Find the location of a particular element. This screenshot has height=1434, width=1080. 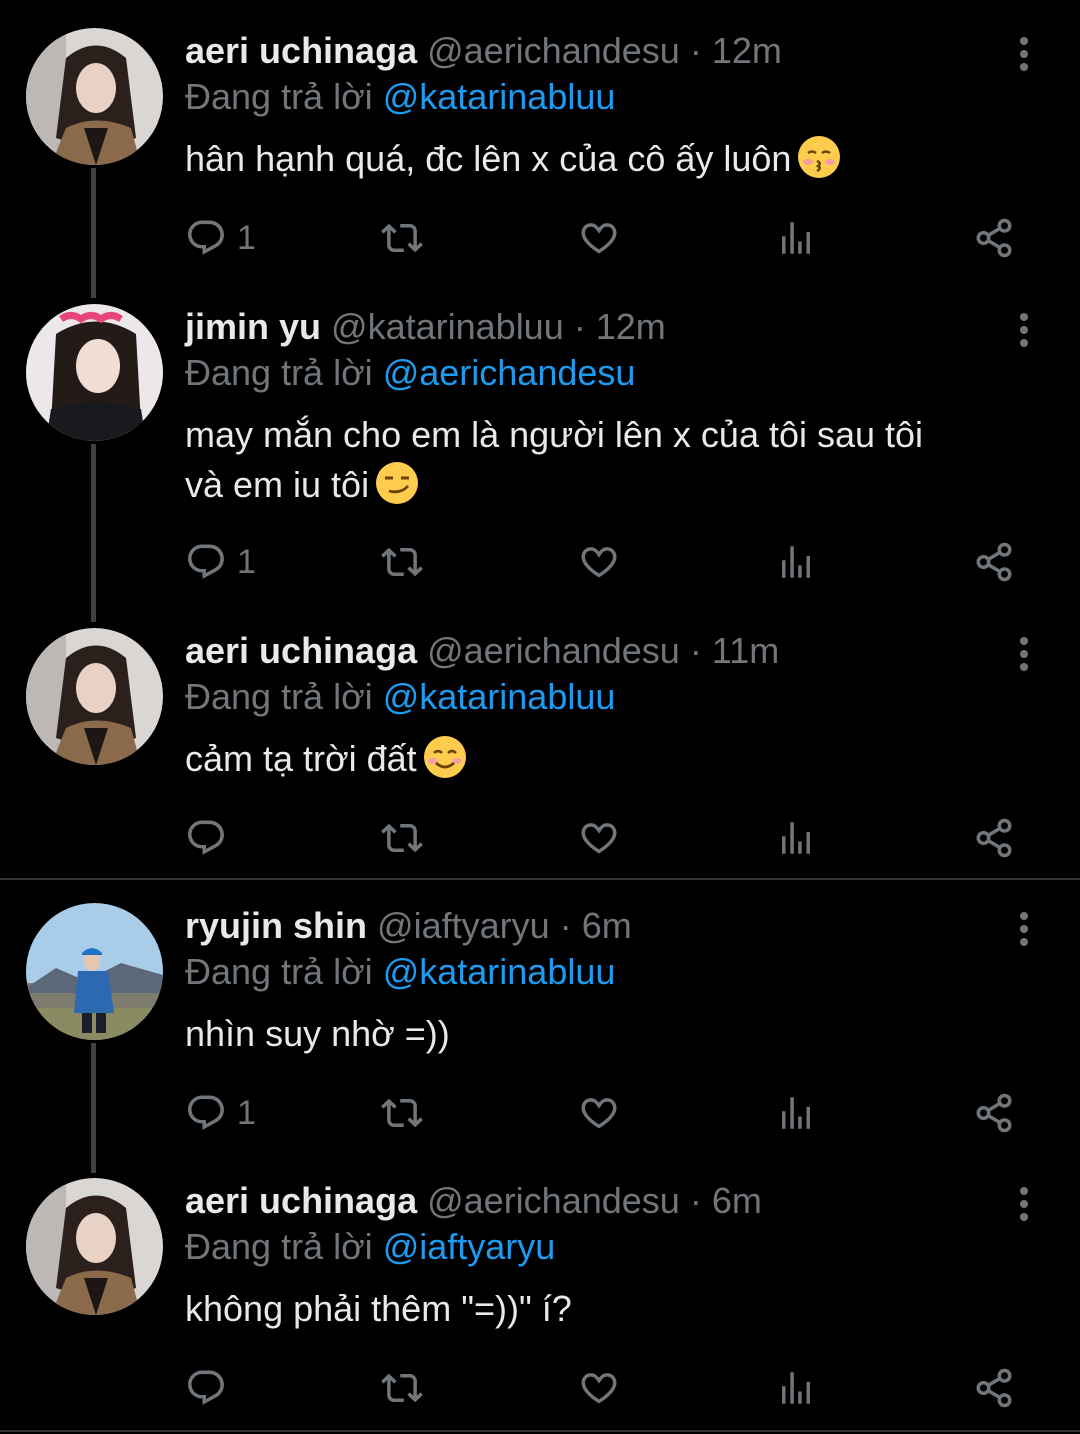

user-handle: @katarinabluu is located at coordinates (447, 326).